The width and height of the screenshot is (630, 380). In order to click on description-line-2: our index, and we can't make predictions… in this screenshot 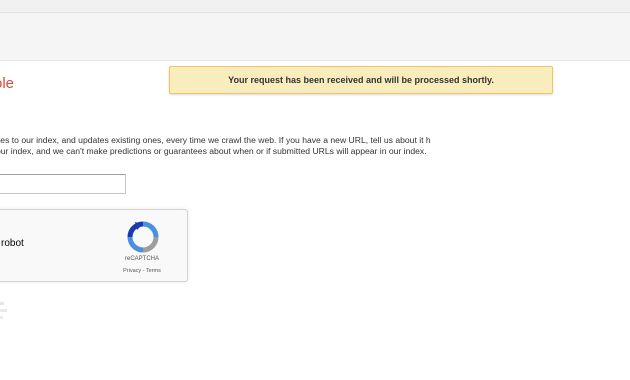, I will do `click(213, 150)`.